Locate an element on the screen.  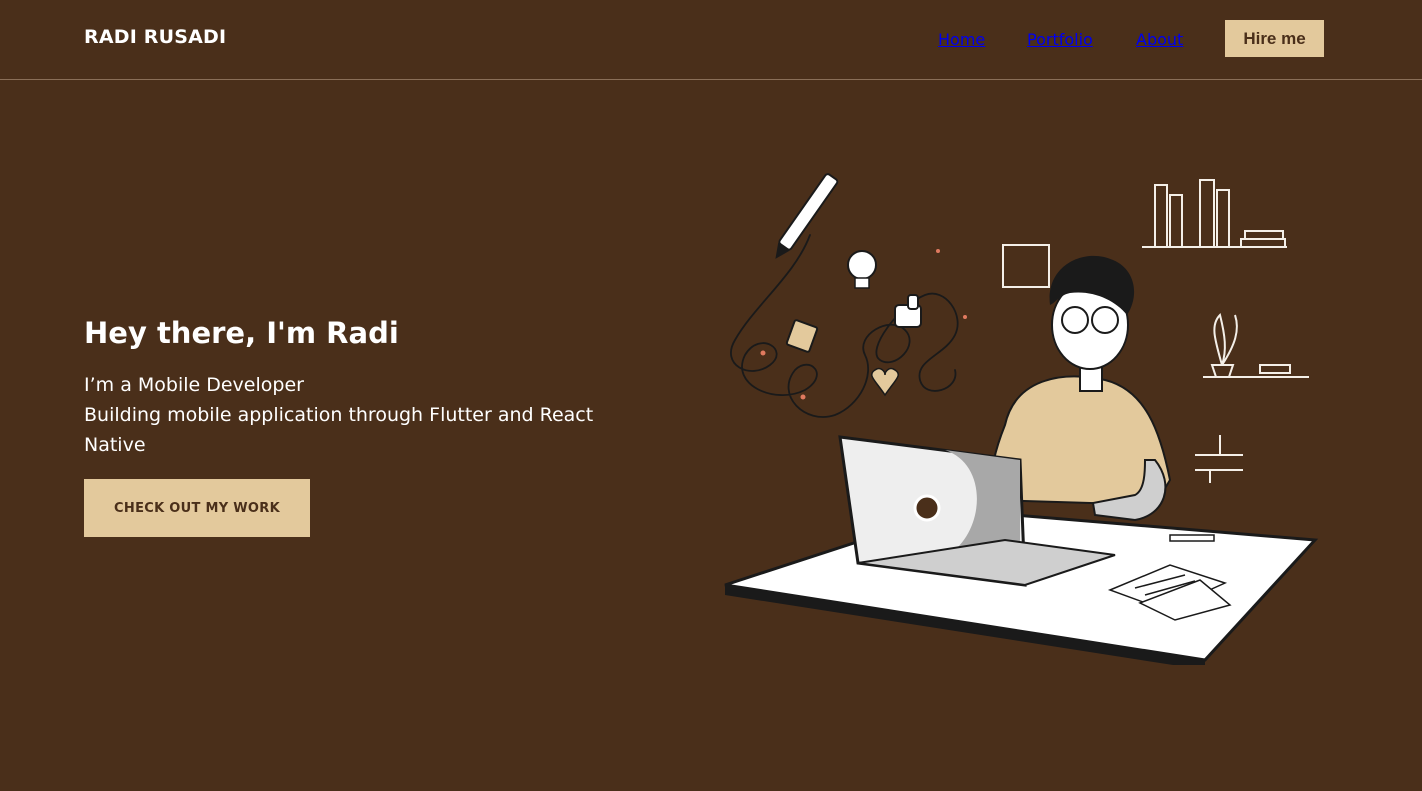
hero-role-line: I’m a Mobile Developer is located at coordinates (194, 385).